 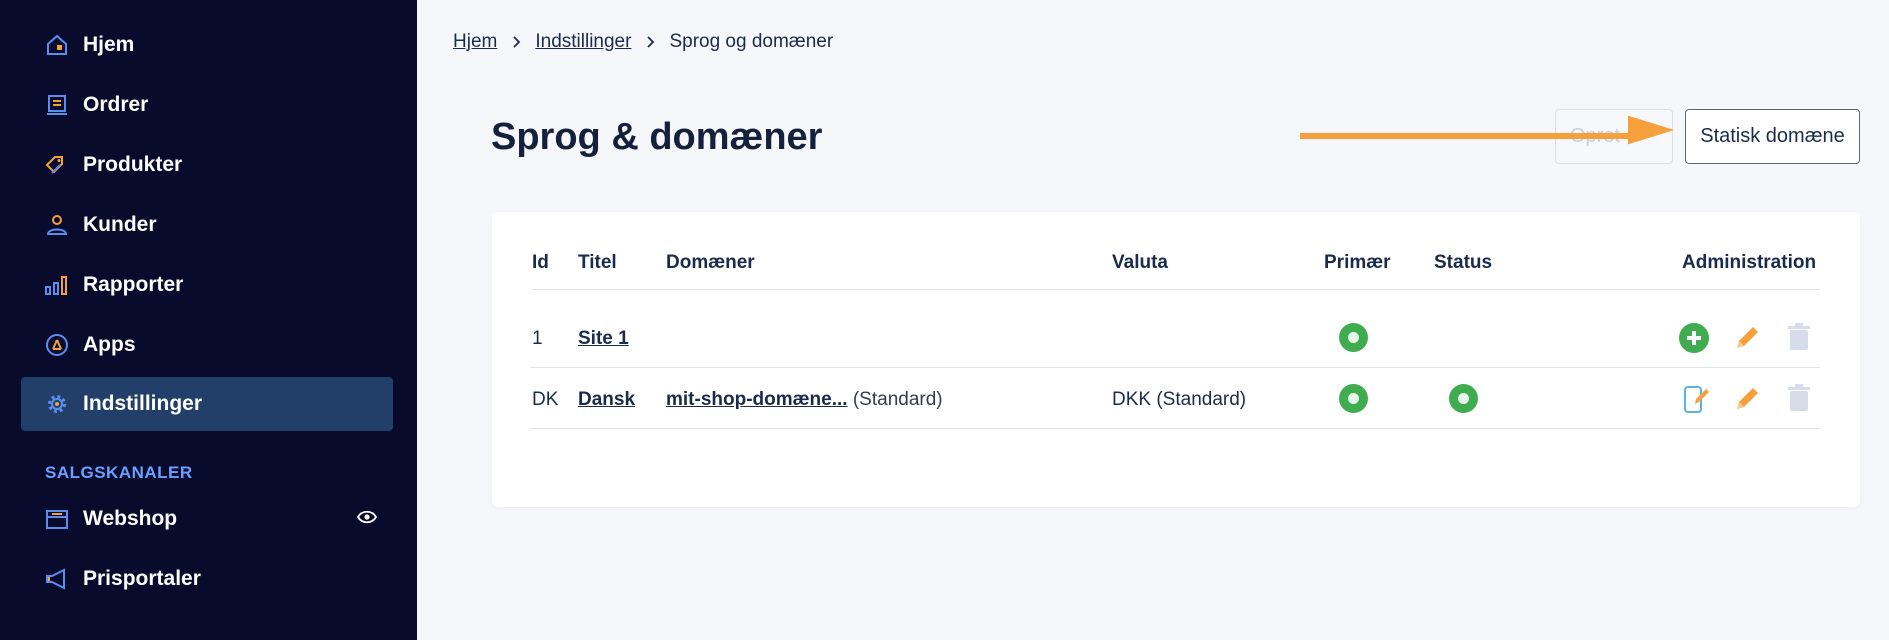 What do you see at coordinates (57, 225) in the screenshot?
I see `user-icon` at bounding box center [57, 225].